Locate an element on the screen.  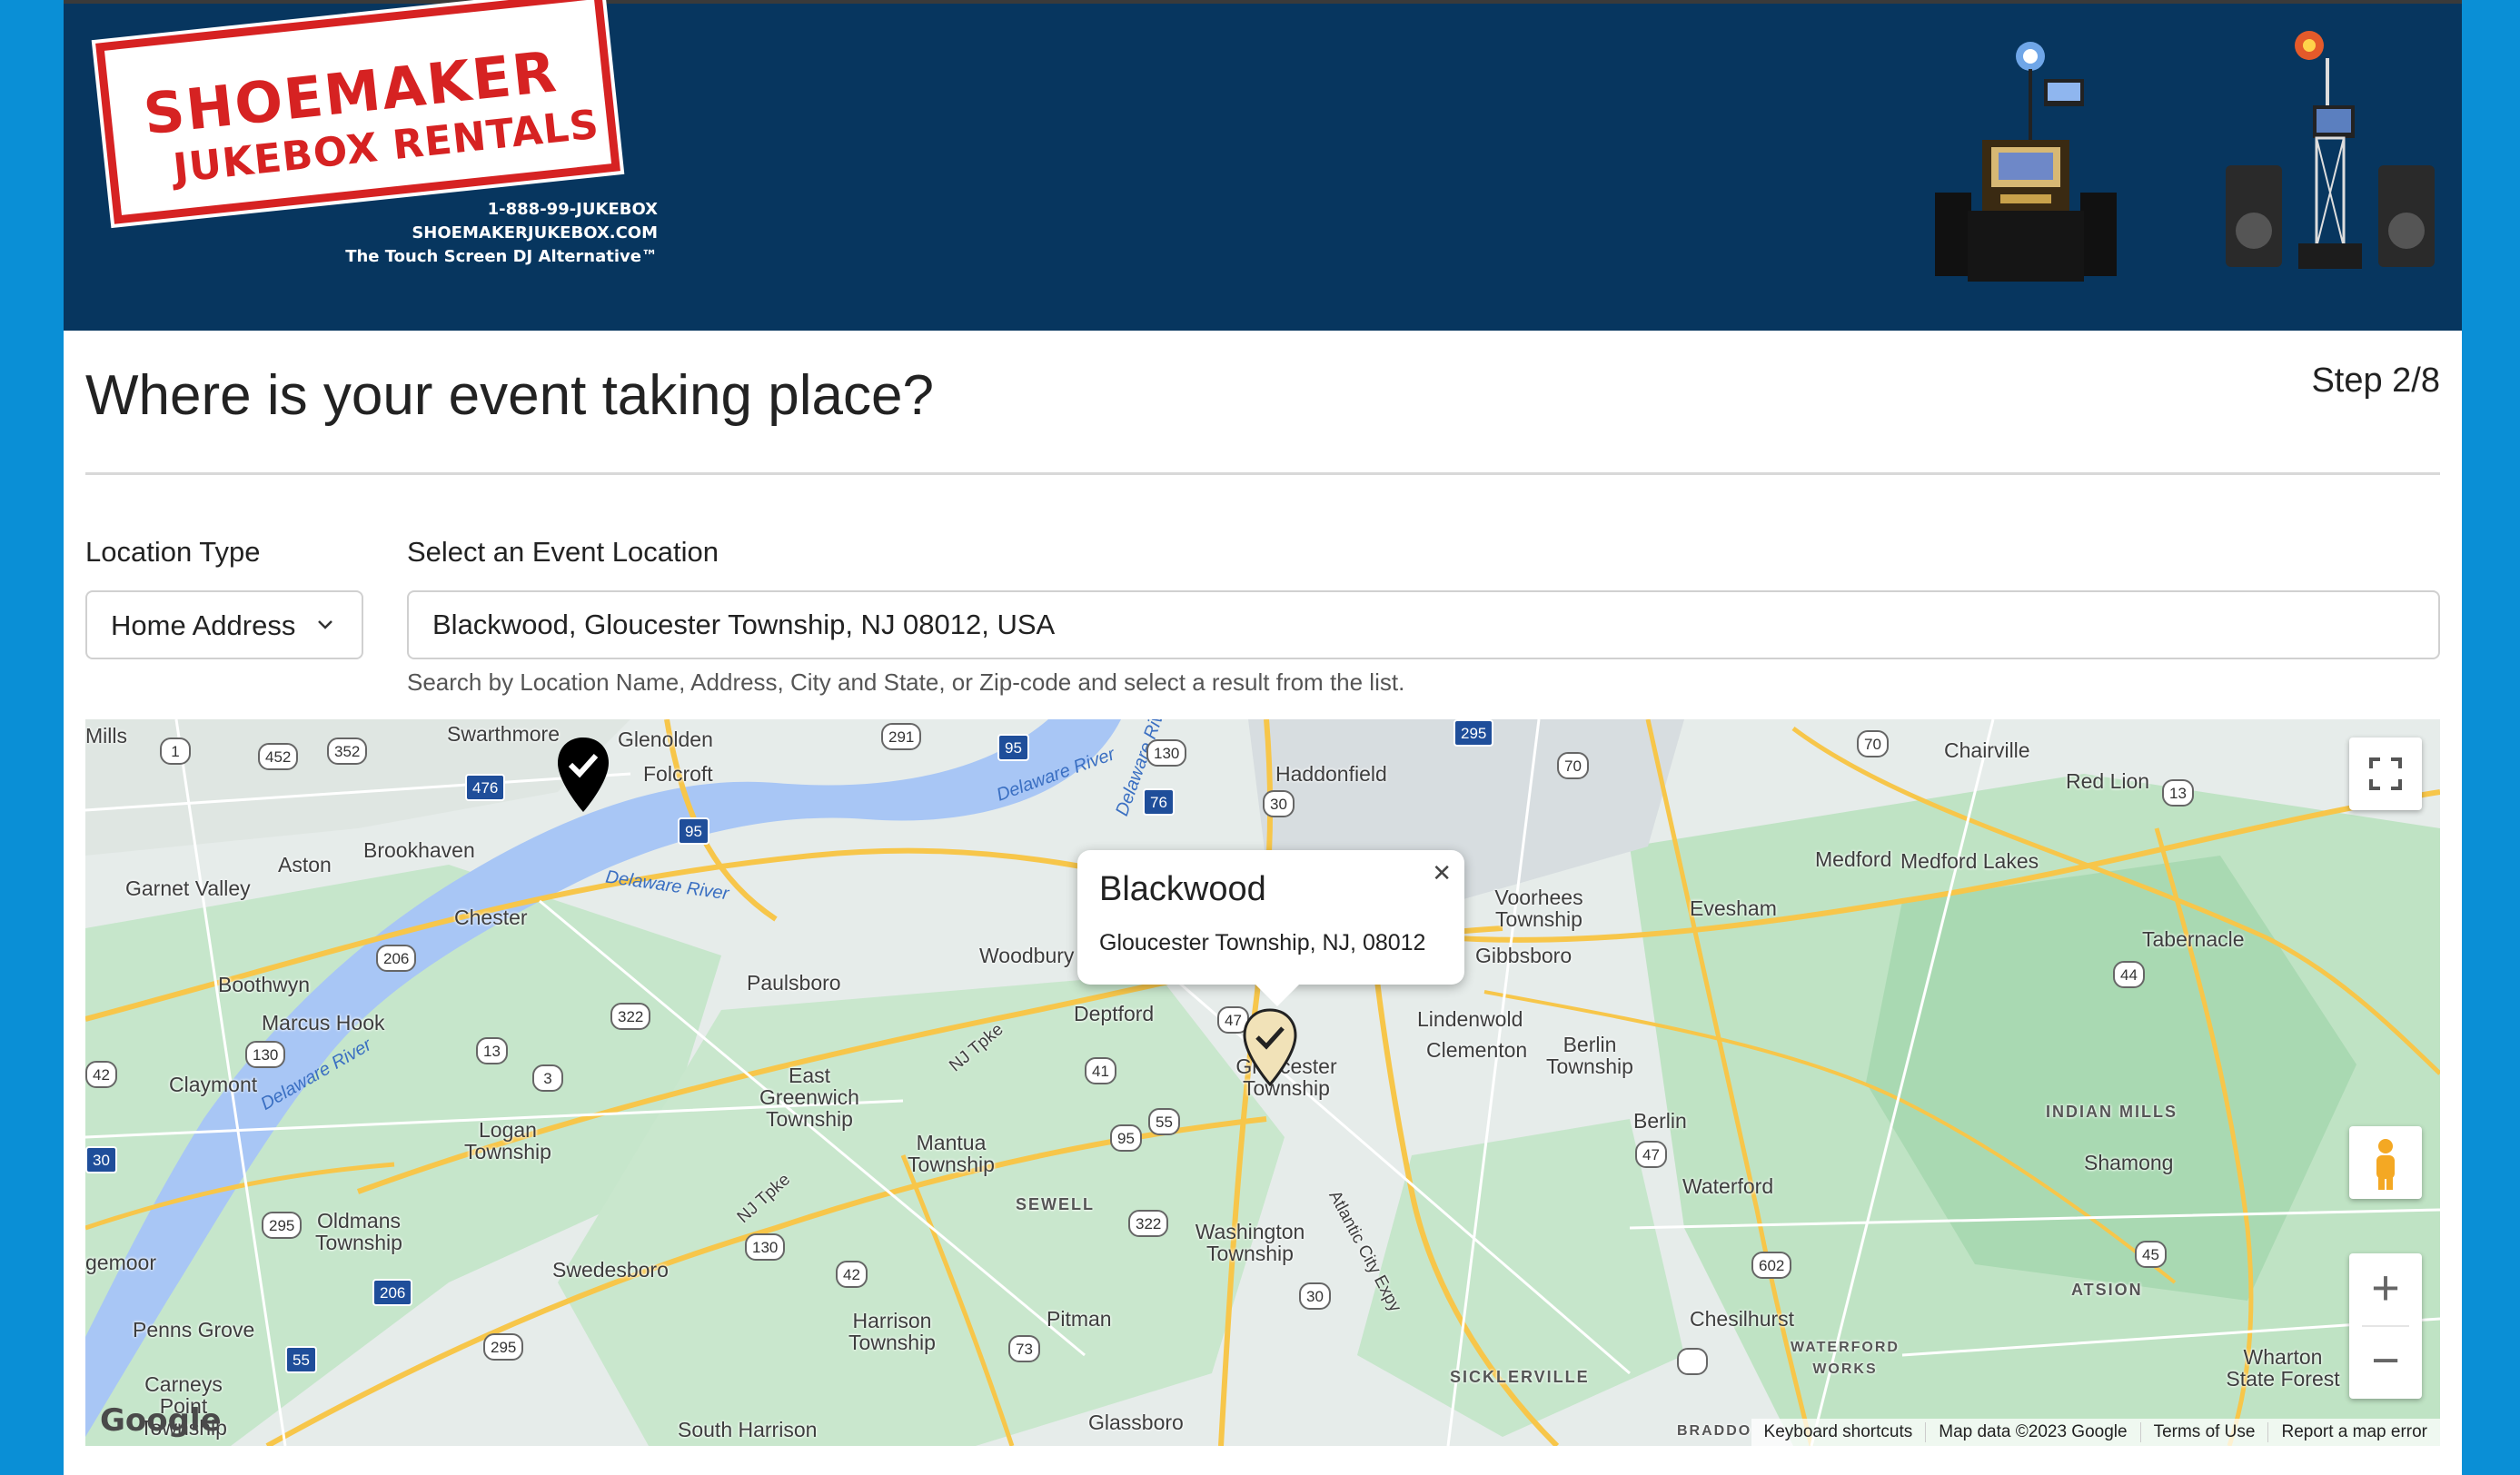
road-shield: 476 is located at coordinates (485, 787).